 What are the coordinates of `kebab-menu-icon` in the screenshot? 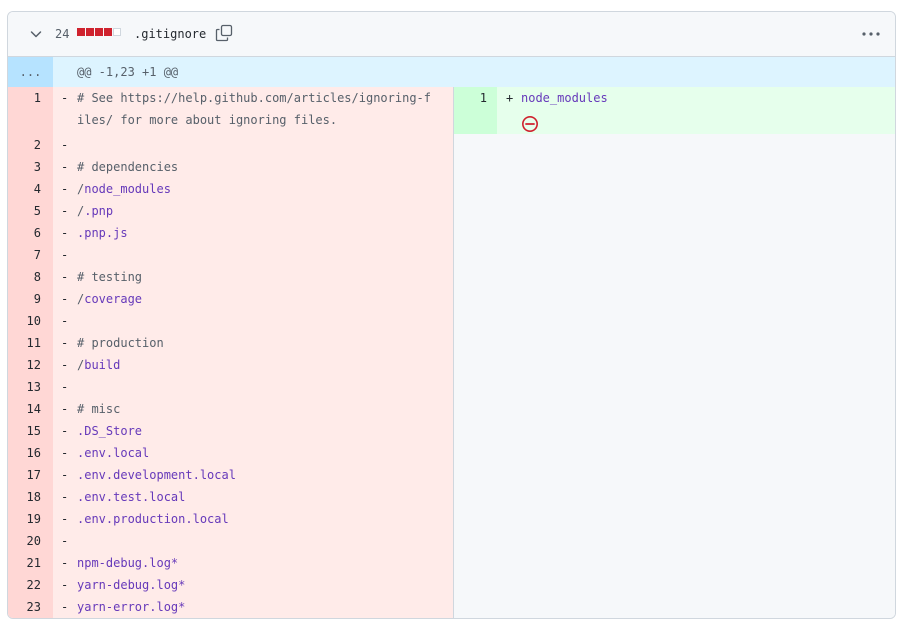 It's located at (871, 34).